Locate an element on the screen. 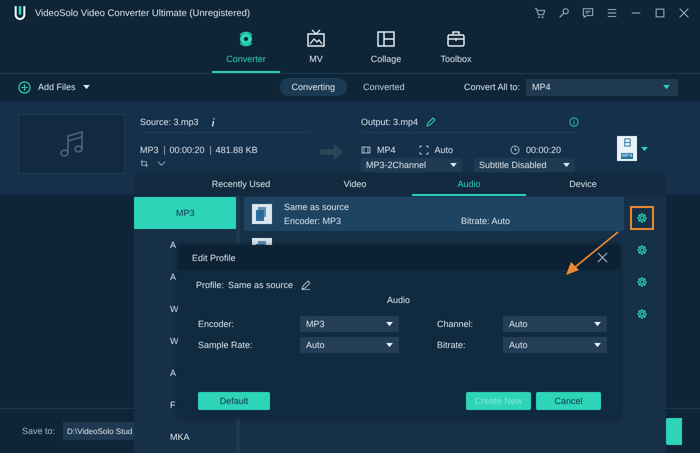 Image resolution: width=700 pixels, height=453 pixels. format-tab: Recently Used is located at coordinates (241, 184).